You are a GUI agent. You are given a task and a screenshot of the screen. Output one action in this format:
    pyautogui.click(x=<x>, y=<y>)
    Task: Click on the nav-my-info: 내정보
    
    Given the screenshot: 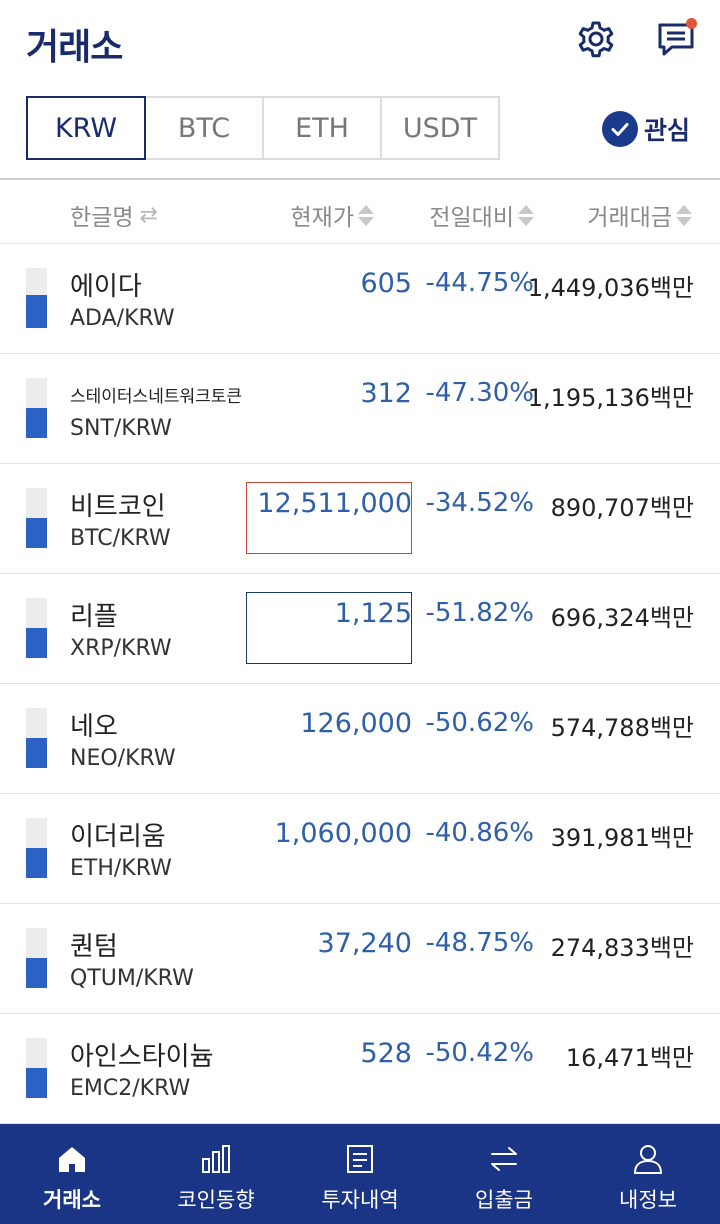 What is the action you would take?
    pyautogui.click(x=648, y=1174)
    